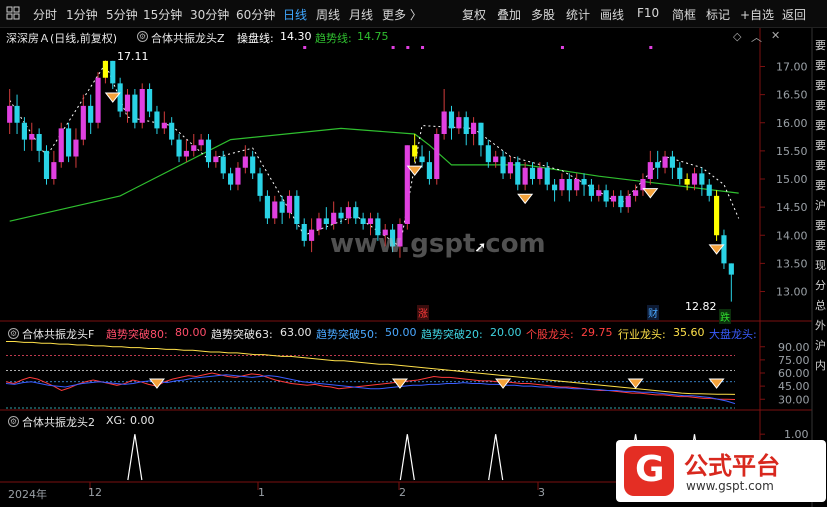 This screenshot has height=507, width=827. Describe the element at coordinates (794, 347) in the screenshot. I see `osc-tick-label: 90.00` at that location.